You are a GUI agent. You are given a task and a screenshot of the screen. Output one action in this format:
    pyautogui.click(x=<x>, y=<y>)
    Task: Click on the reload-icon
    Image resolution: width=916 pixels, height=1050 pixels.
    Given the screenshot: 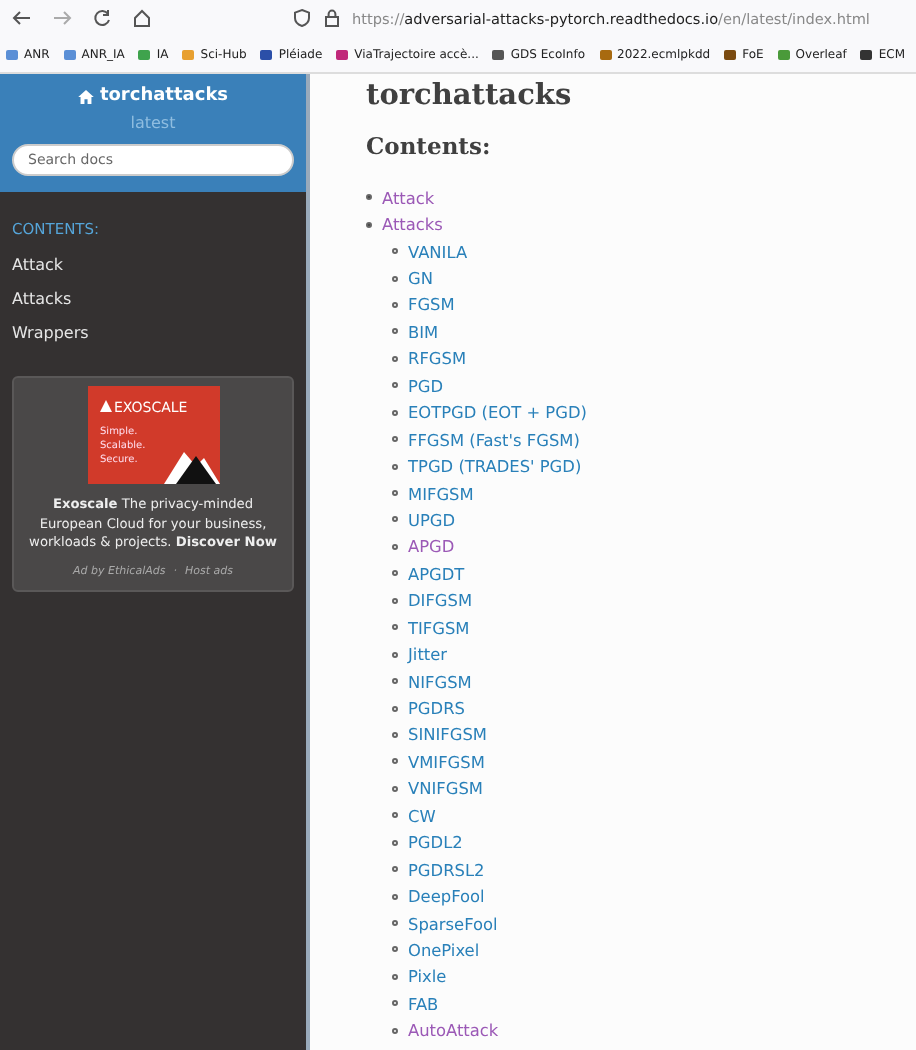 What is the action you would take?
    pyautogui.click(x=102, y=18)
    